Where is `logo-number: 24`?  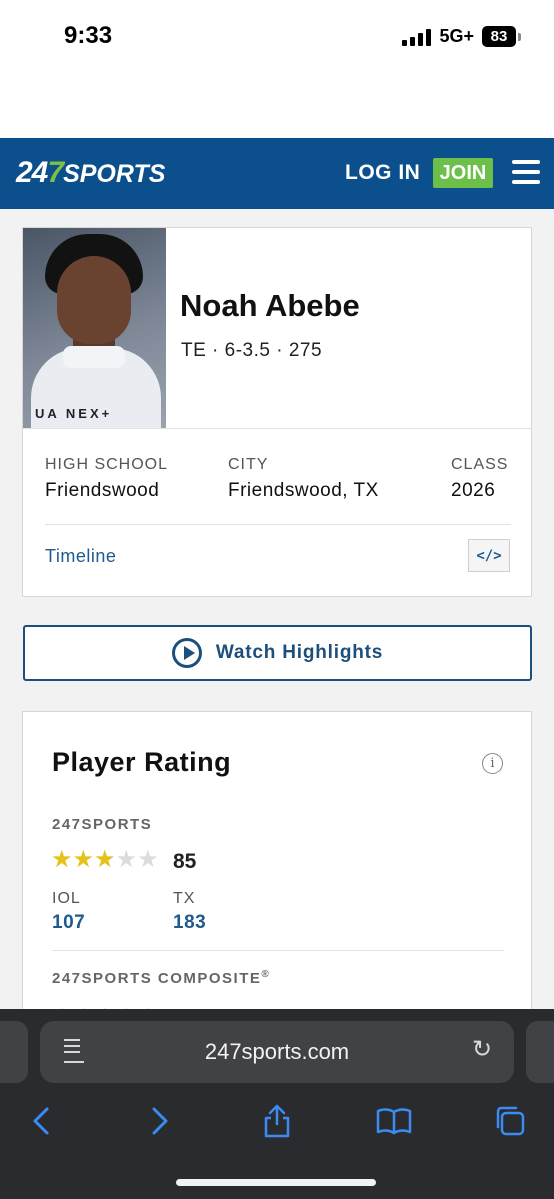
logo-number: 24 is located at coordinates (32, 172).